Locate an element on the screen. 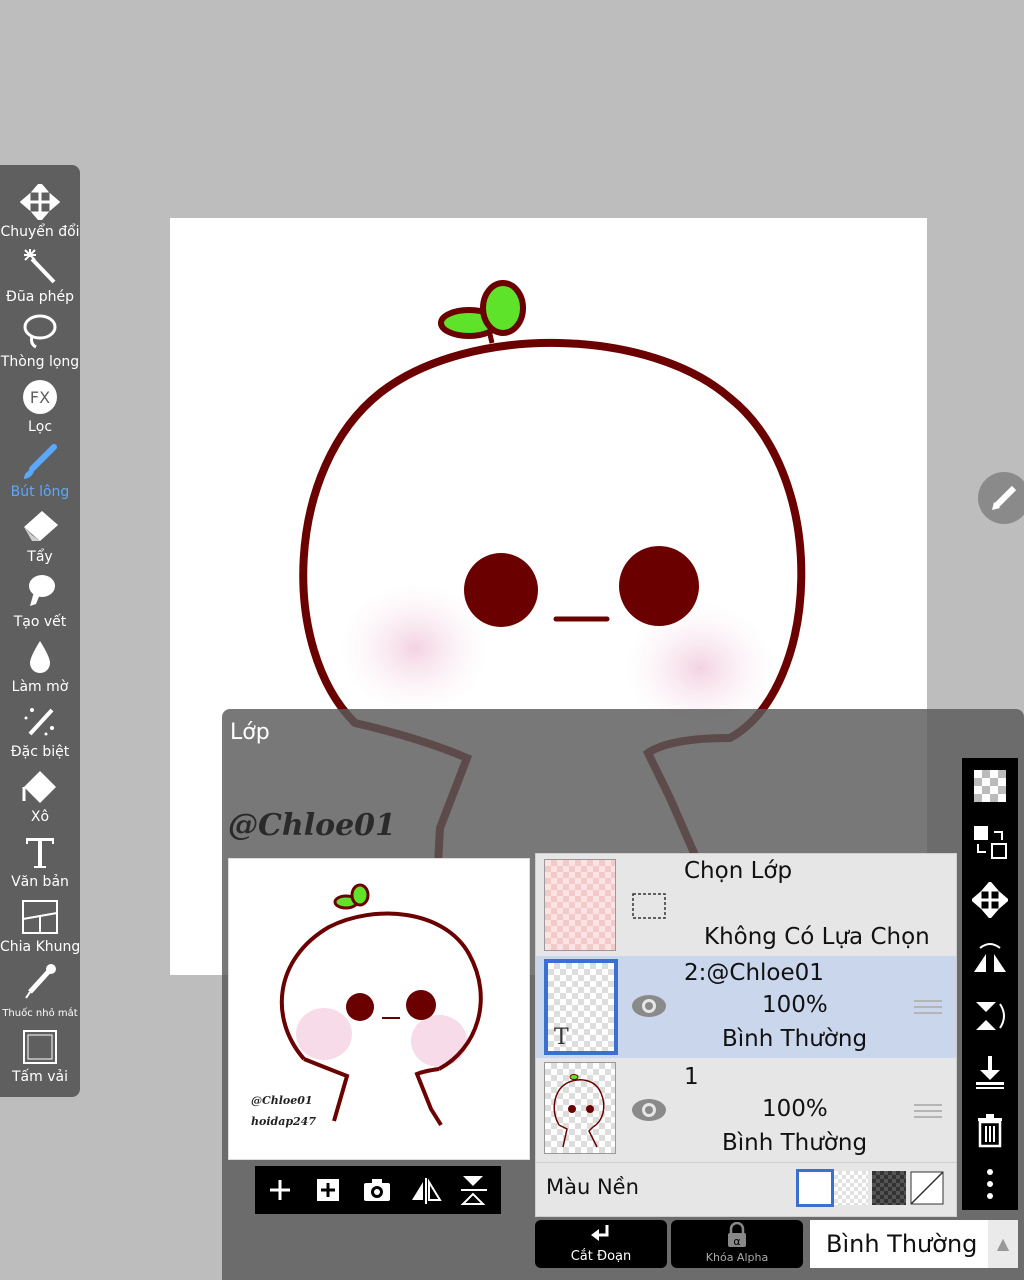 This screenshot has height=1280, width=1024. tool-eyedropper: Thuốc nhỏ mắt is located at coordinates (40, 992).